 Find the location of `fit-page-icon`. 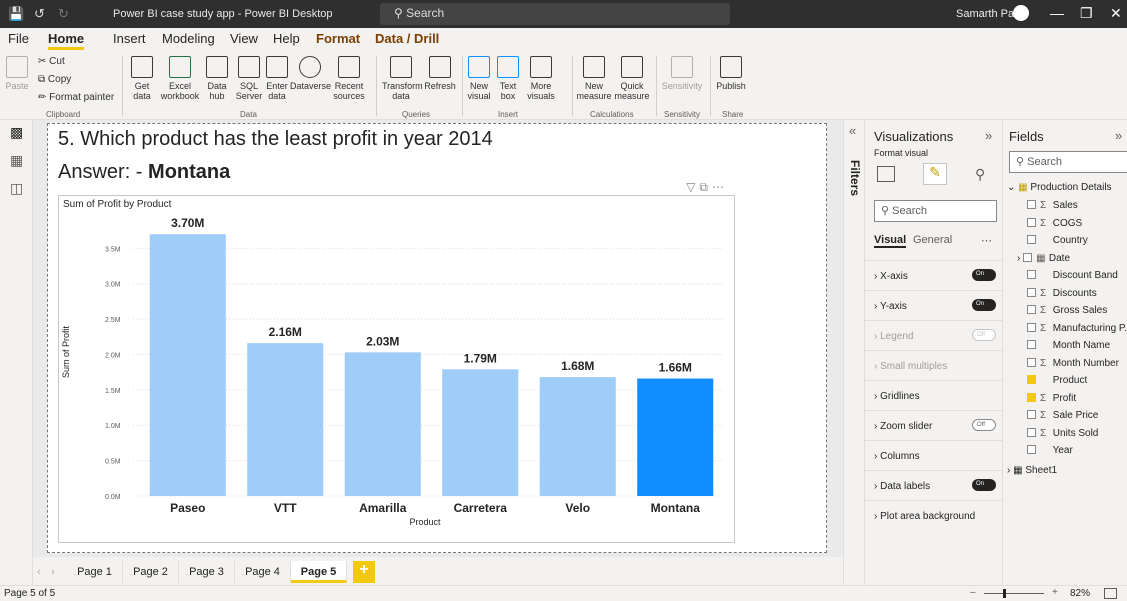

fit-page-icon is located at coordinates (1110, 593).